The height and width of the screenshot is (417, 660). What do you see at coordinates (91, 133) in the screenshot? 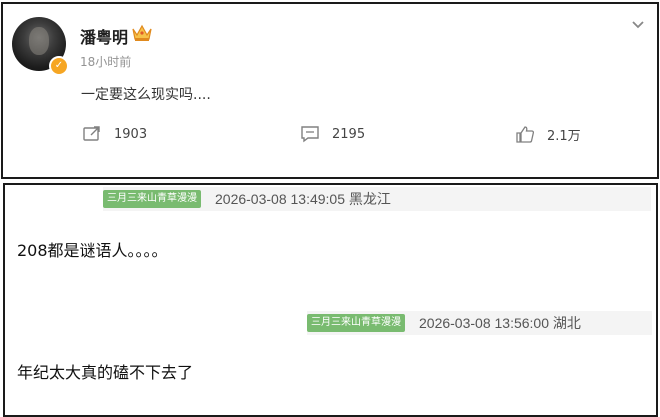
I see `repost-icon` at bounding box center [91, 133].